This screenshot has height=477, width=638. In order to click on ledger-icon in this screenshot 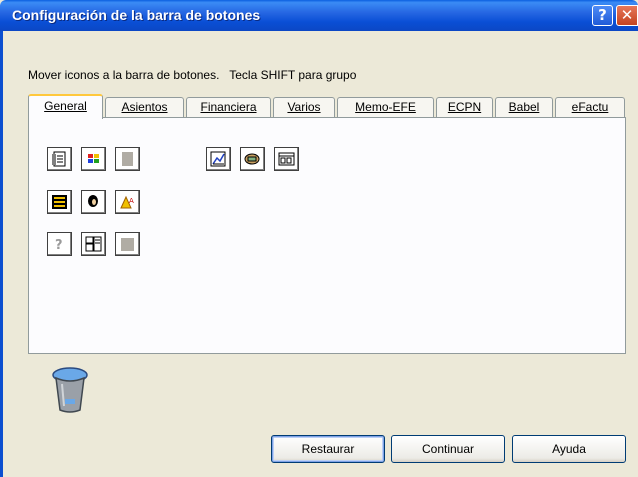, I will do `click(59, 159)`.